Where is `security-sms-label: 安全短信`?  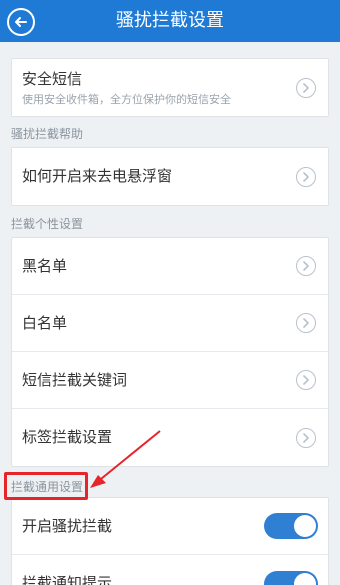 security-sms-label: 安全短信 is located at coordinates (52, 79).